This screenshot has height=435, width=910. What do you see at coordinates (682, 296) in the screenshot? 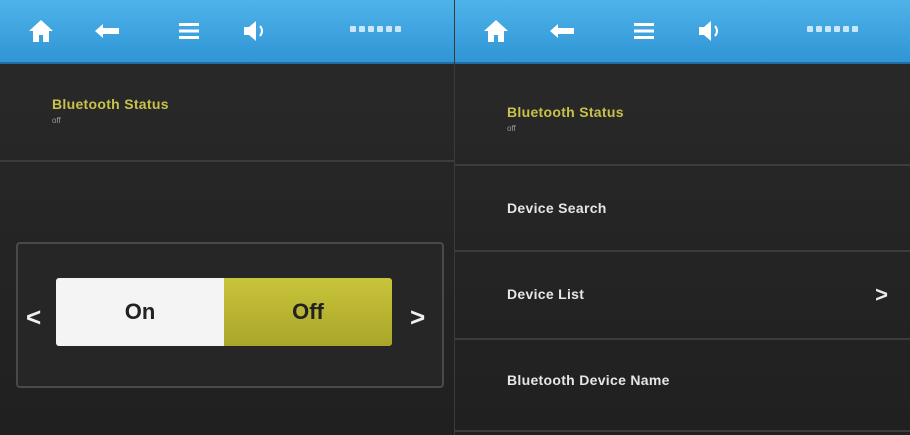
I see `device-list-row: Device List >` at bounding box center [682, 296].